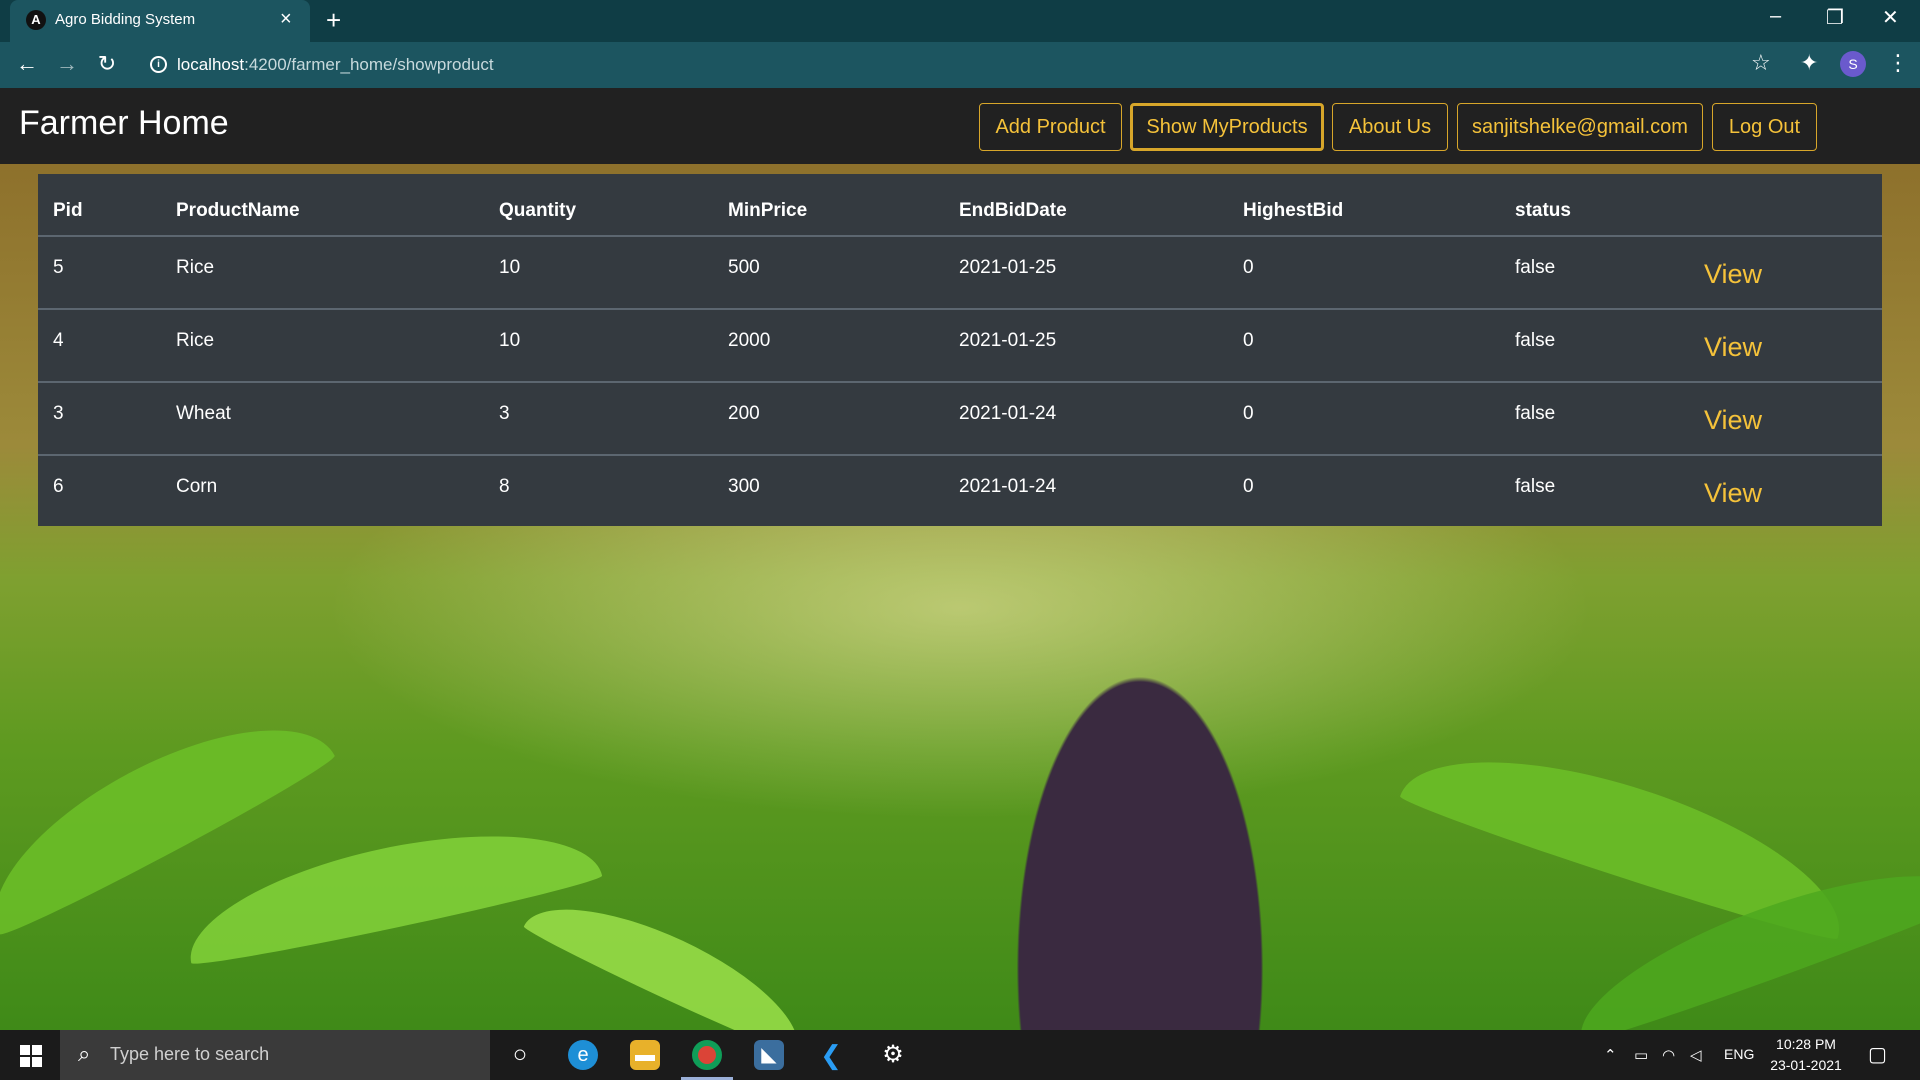  I want to click on cell-min-price: 500, so click(744, 267).